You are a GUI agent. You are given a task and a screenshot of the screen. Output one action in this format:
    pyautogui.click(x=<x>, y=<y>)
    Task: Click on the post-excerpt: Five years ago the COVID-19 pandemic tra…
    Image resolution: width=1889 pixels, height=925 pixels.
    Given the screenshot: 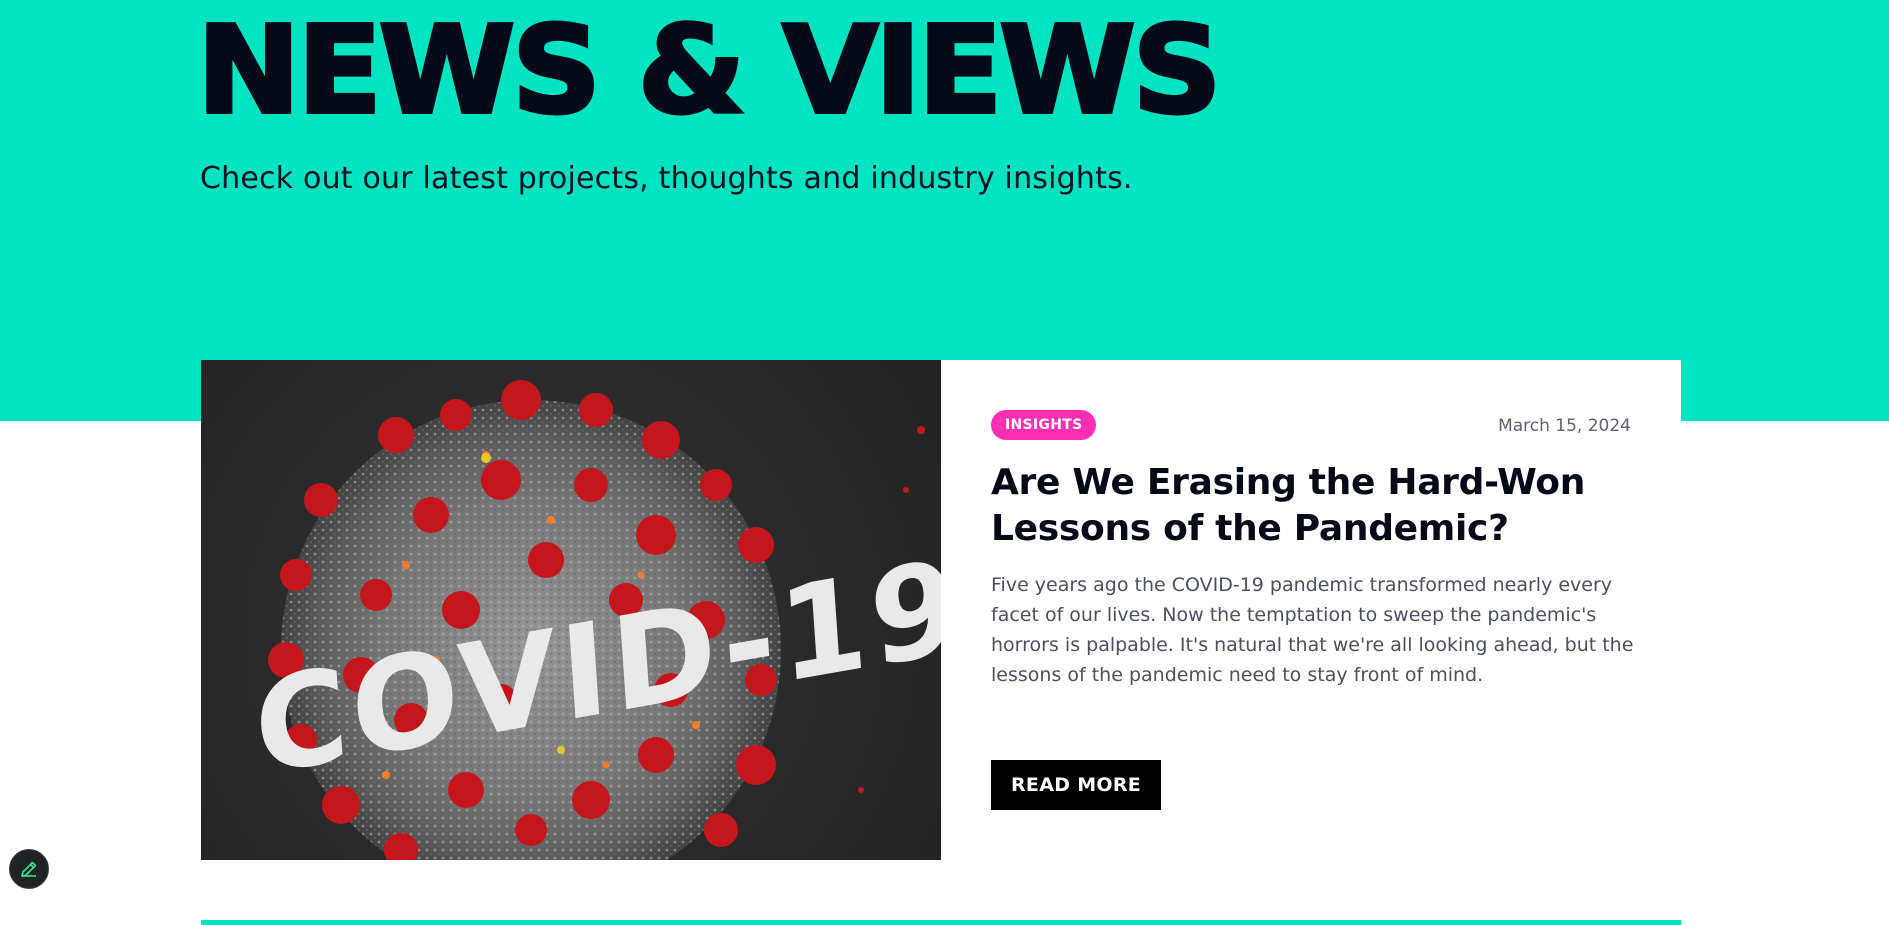 What is the action you would take?
    pyautogui.click(x=1312, y=630)
    